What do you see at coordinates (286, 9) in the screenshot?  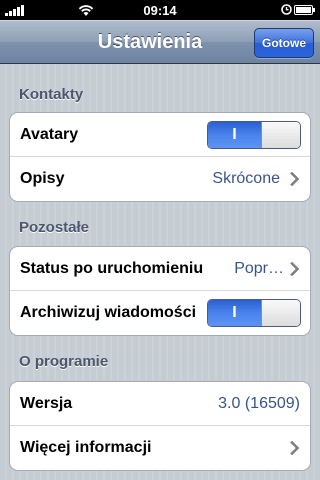 I see `alarm-icon` at bounding box center [286, 9].